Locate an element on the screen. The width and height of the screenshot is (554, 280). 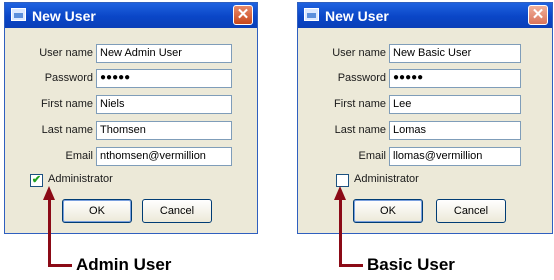
username-field: New Admin User is located at coordinates (164, 53).